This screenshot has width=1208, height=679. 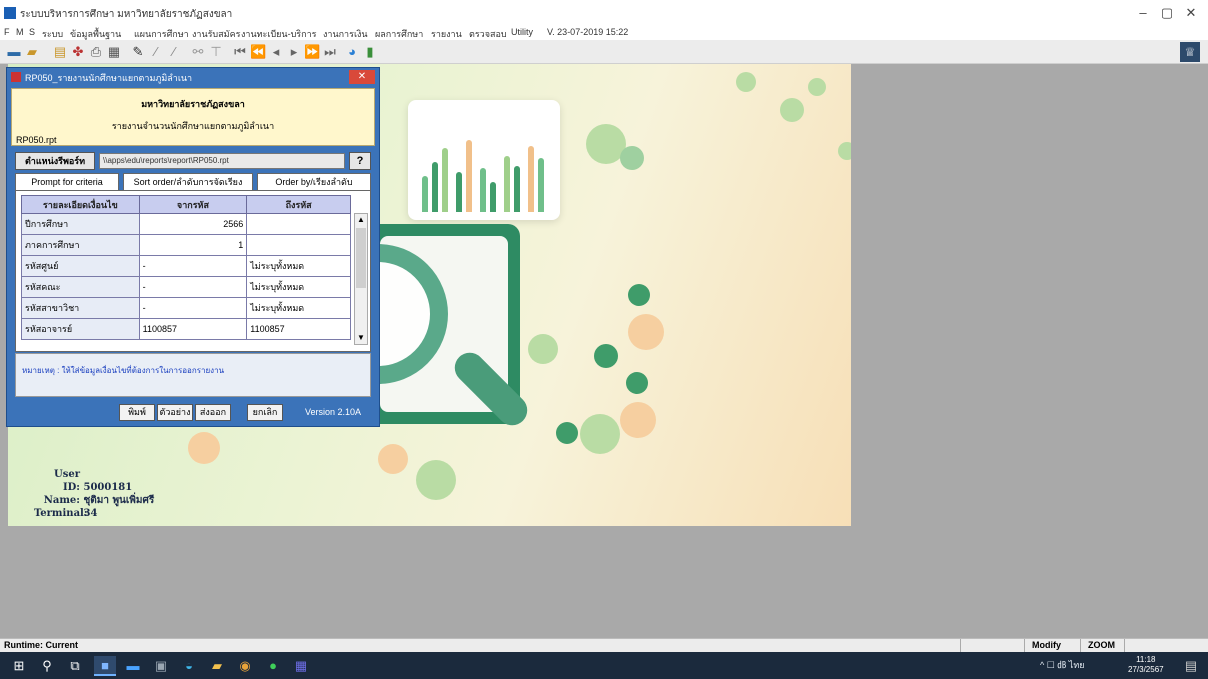 I want to click on menu-study-plan: แผนการศึกษา, so click(x=161, y=34).